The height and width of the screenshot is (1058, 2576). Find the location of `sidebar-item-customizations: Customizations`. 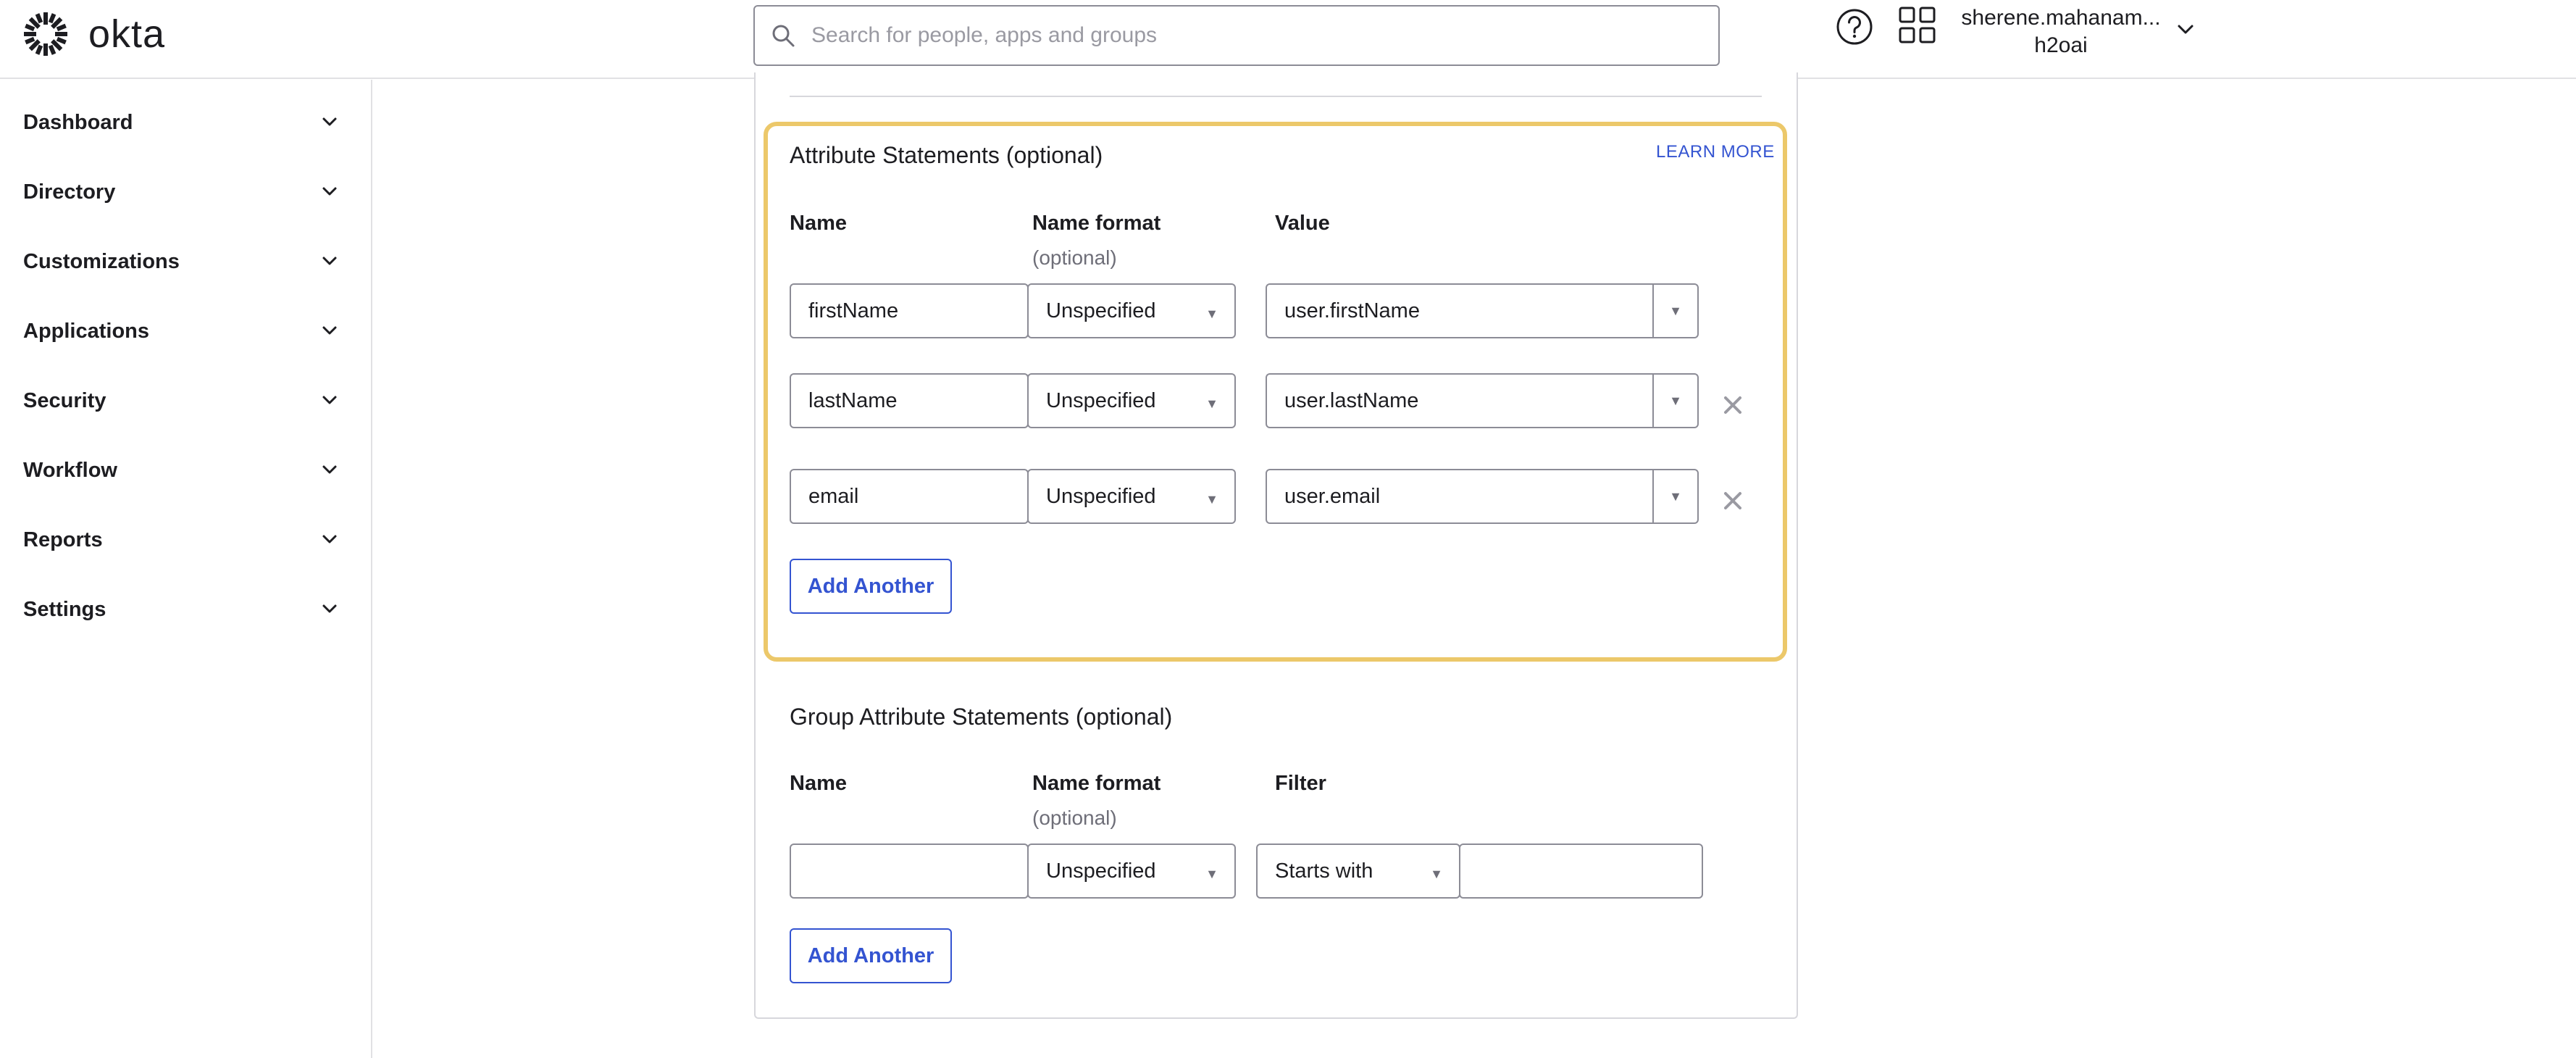

sidebar-item-customizations: Customizations is located at coordinates (185, 261).